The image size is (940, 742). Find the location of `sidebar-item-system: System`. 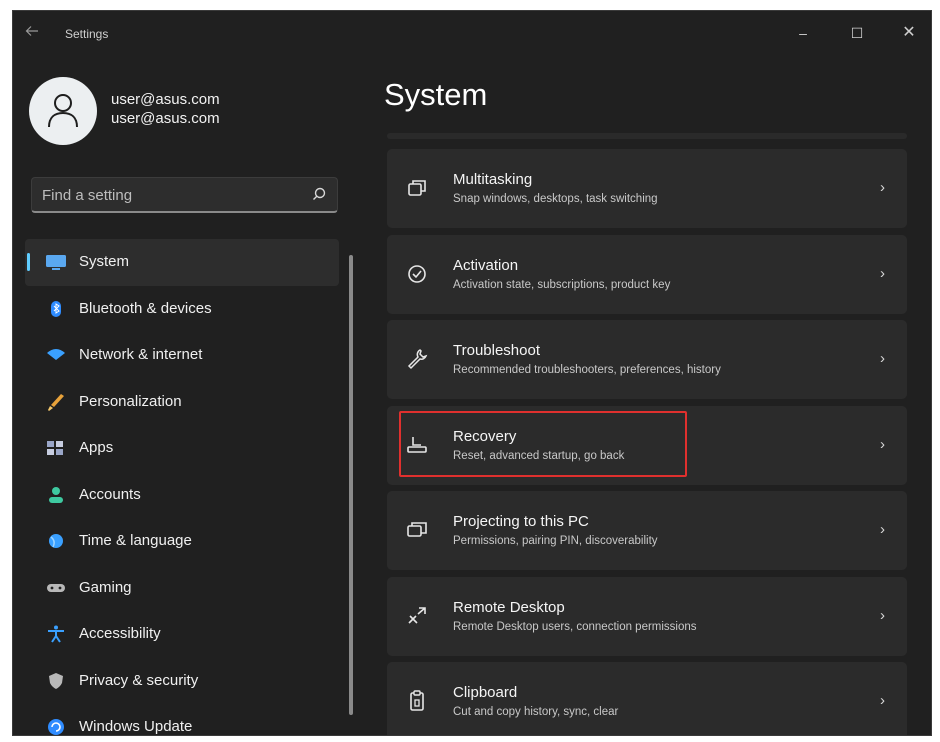

sidebar-item-system: System is located at coordinates (182, 262).